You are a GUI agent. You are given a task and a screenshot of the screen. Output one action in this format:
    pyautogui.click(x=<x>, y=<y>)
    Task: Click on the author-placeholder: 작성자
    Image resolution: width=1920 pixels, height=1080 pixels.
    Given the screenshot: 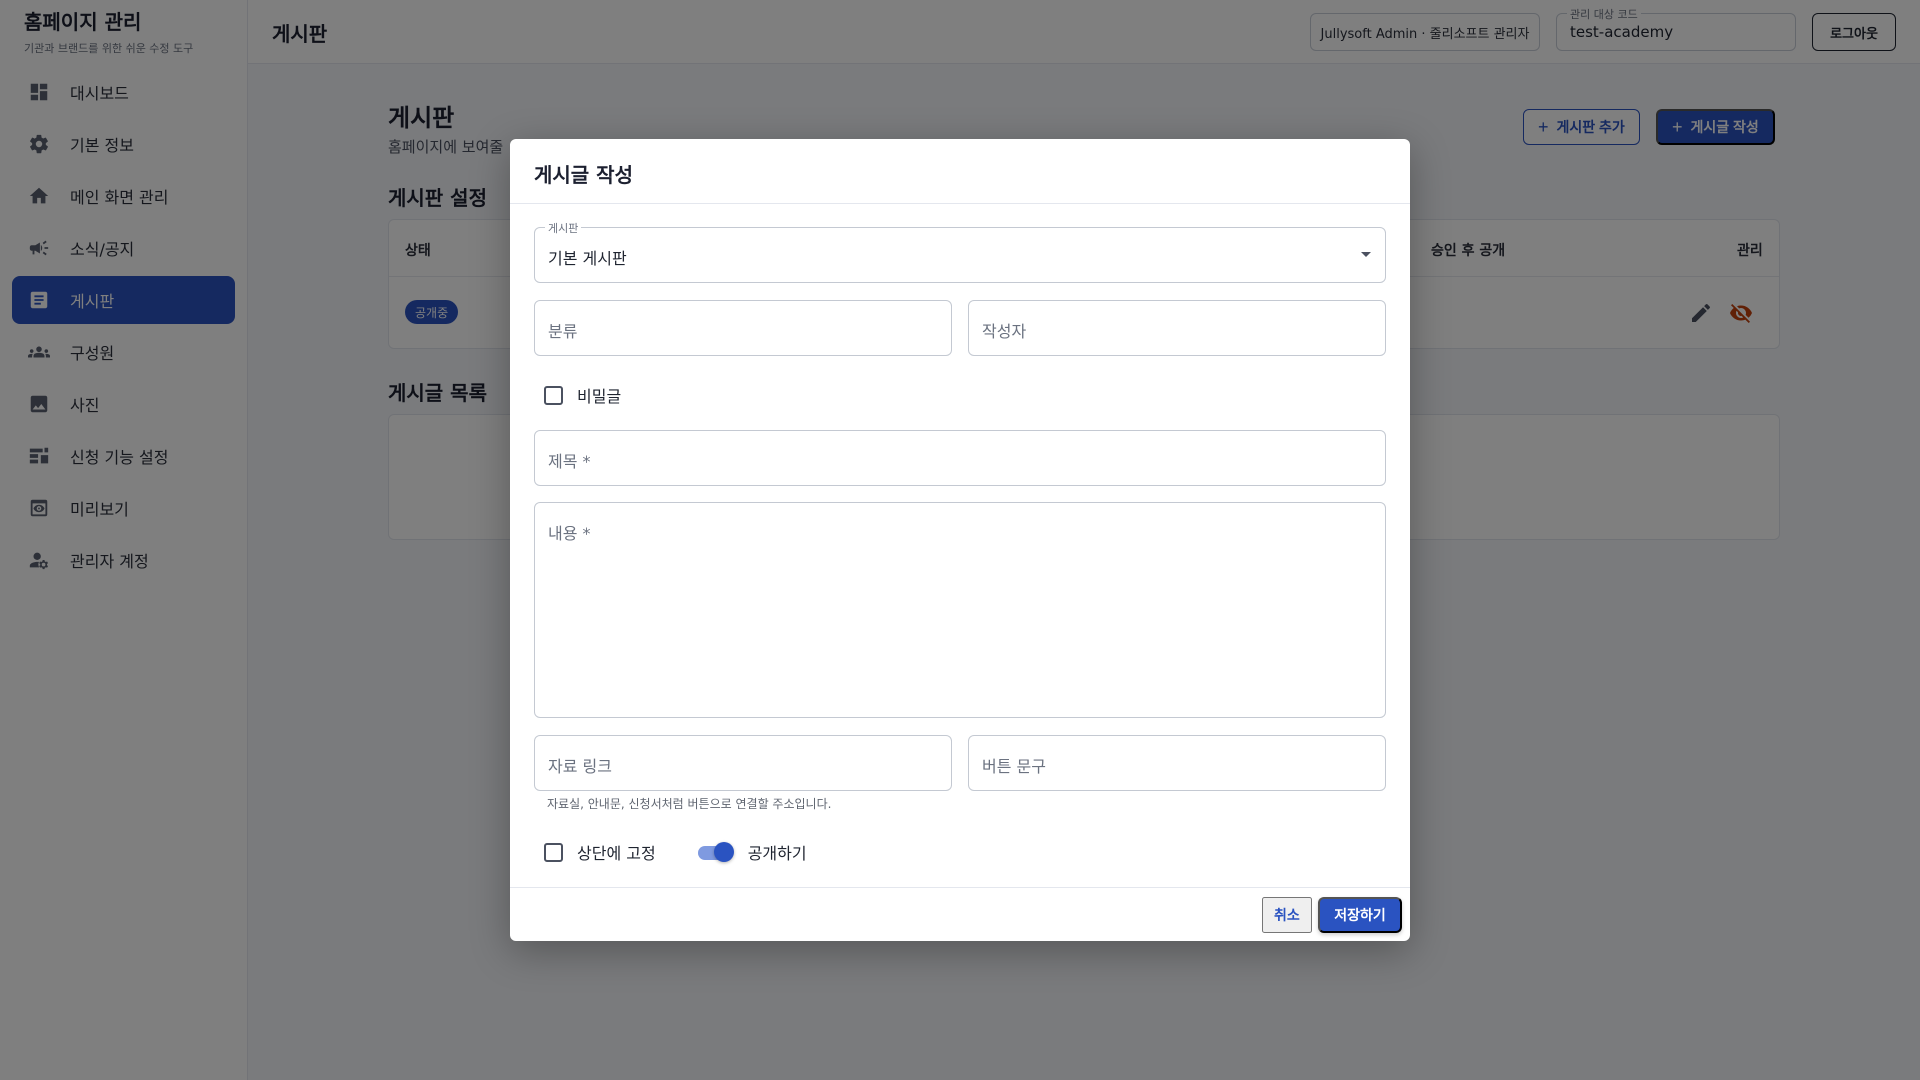 What is the action you would take?
    pyautogui.click(x=1004, y=331)
    